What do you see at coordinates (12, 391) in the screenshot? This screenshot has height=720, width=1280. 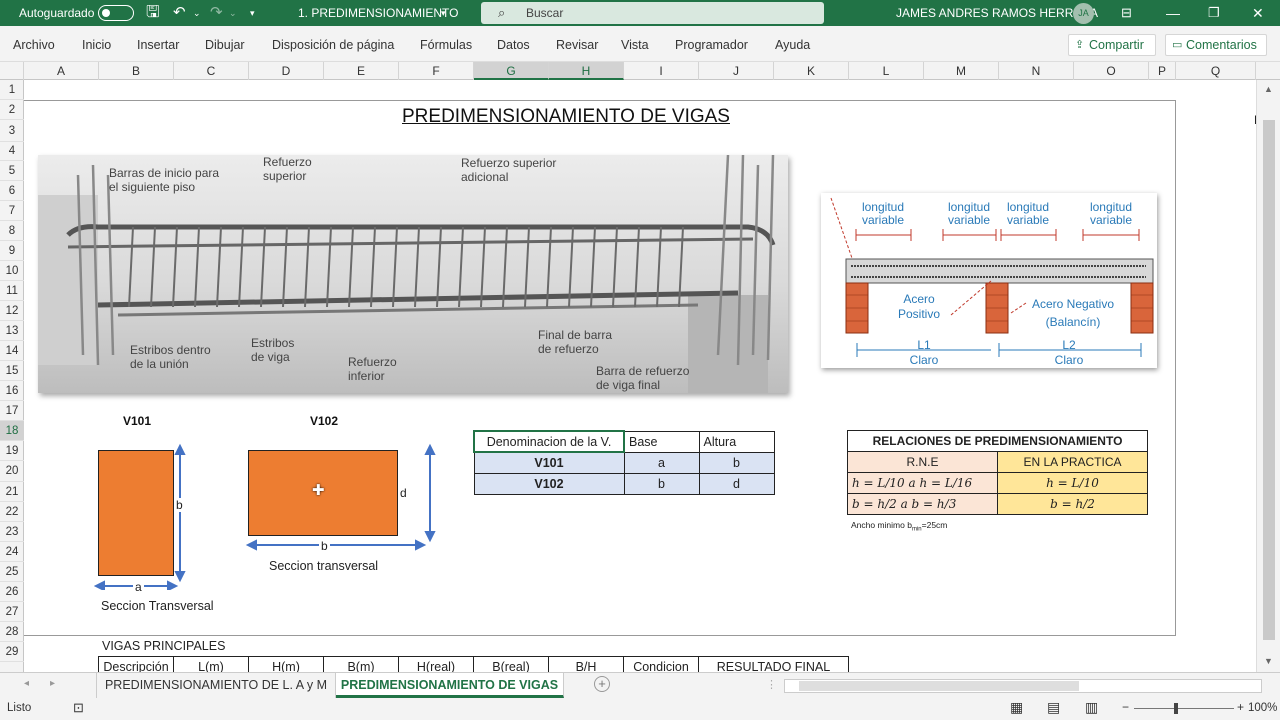 I see `row-header: 16` at bounding box center [12, 391].